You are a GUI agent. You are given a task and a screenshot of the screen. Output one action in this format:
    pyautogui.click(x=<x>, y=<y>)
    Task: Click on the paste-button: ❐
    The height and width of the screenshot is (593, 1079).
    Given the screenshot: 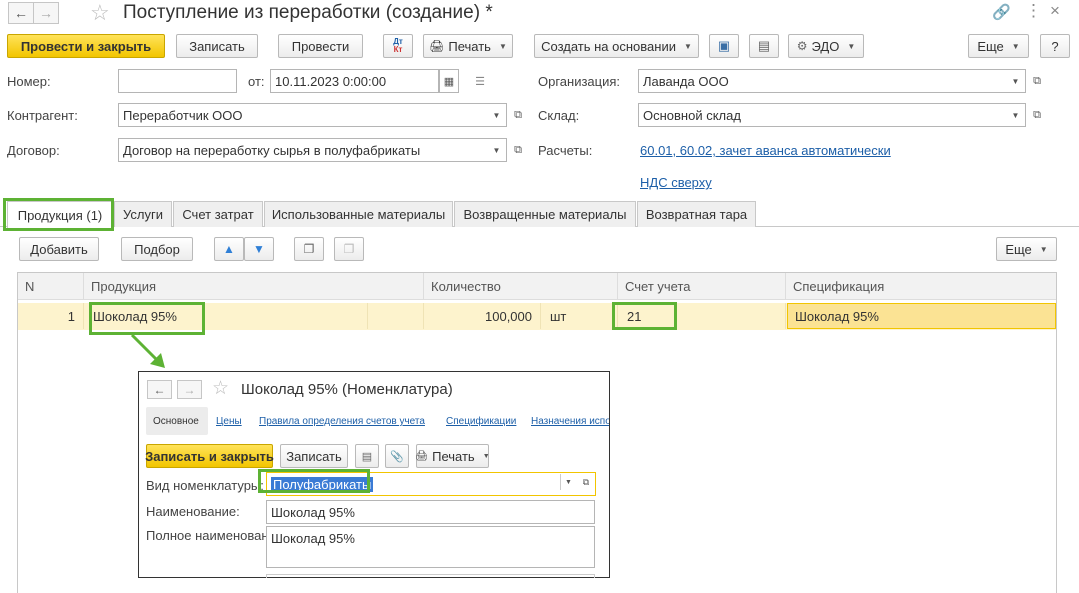 What is the action you would take?
    pyautogui.click(x=349, y=249)
    